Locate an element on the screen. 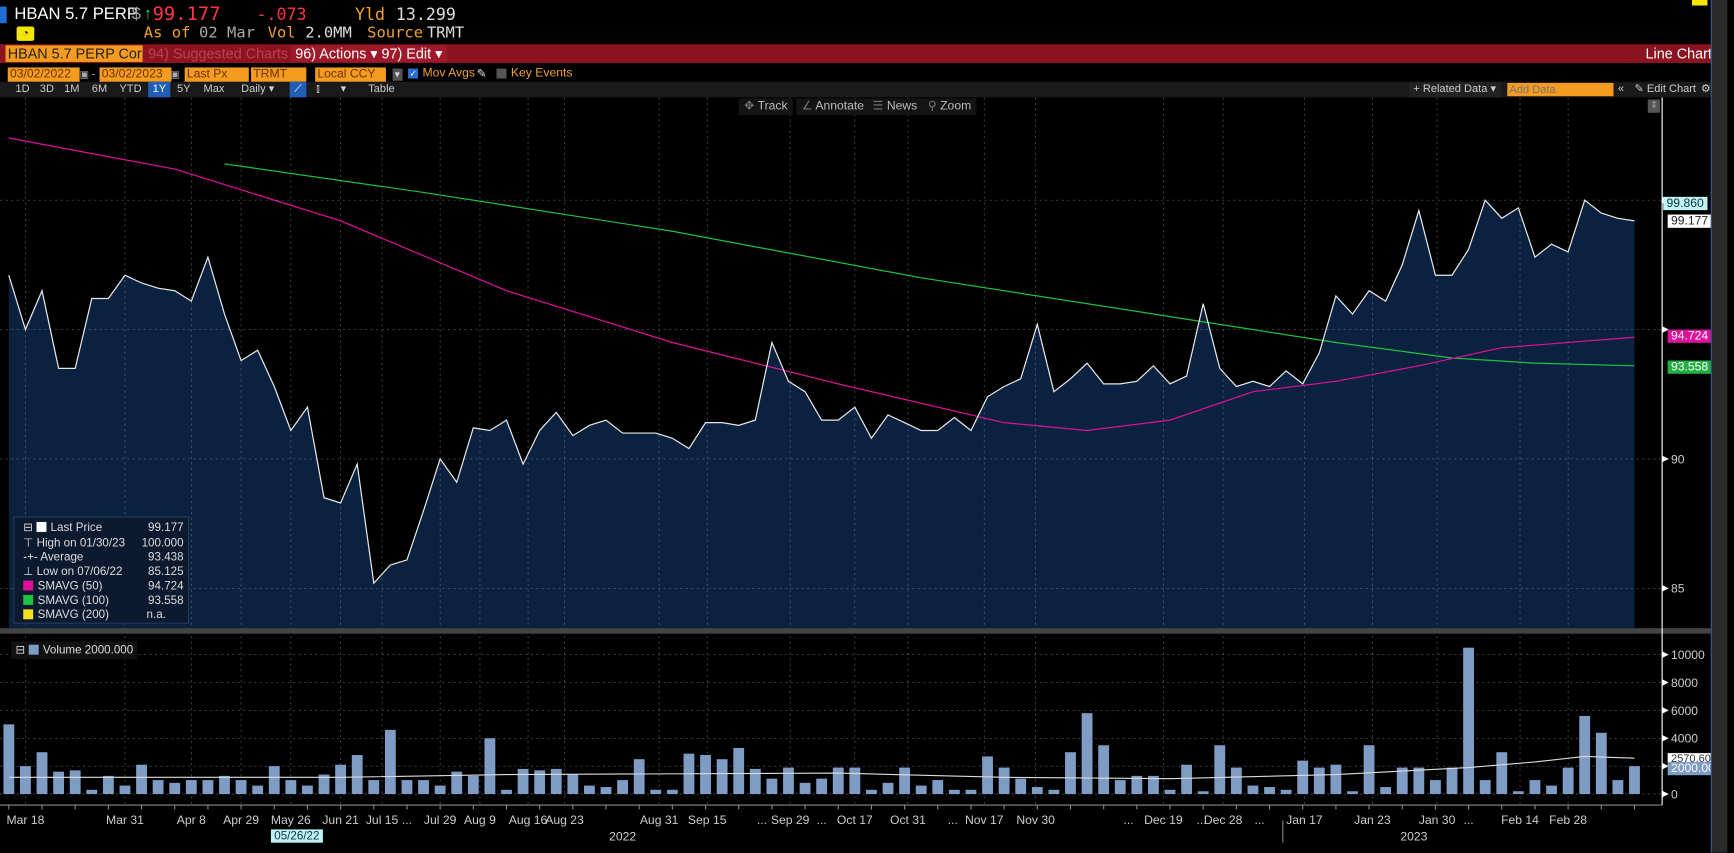 This screenshot has height=853, width=1734. range-6m: 6M is located at coordinates (99, 89).